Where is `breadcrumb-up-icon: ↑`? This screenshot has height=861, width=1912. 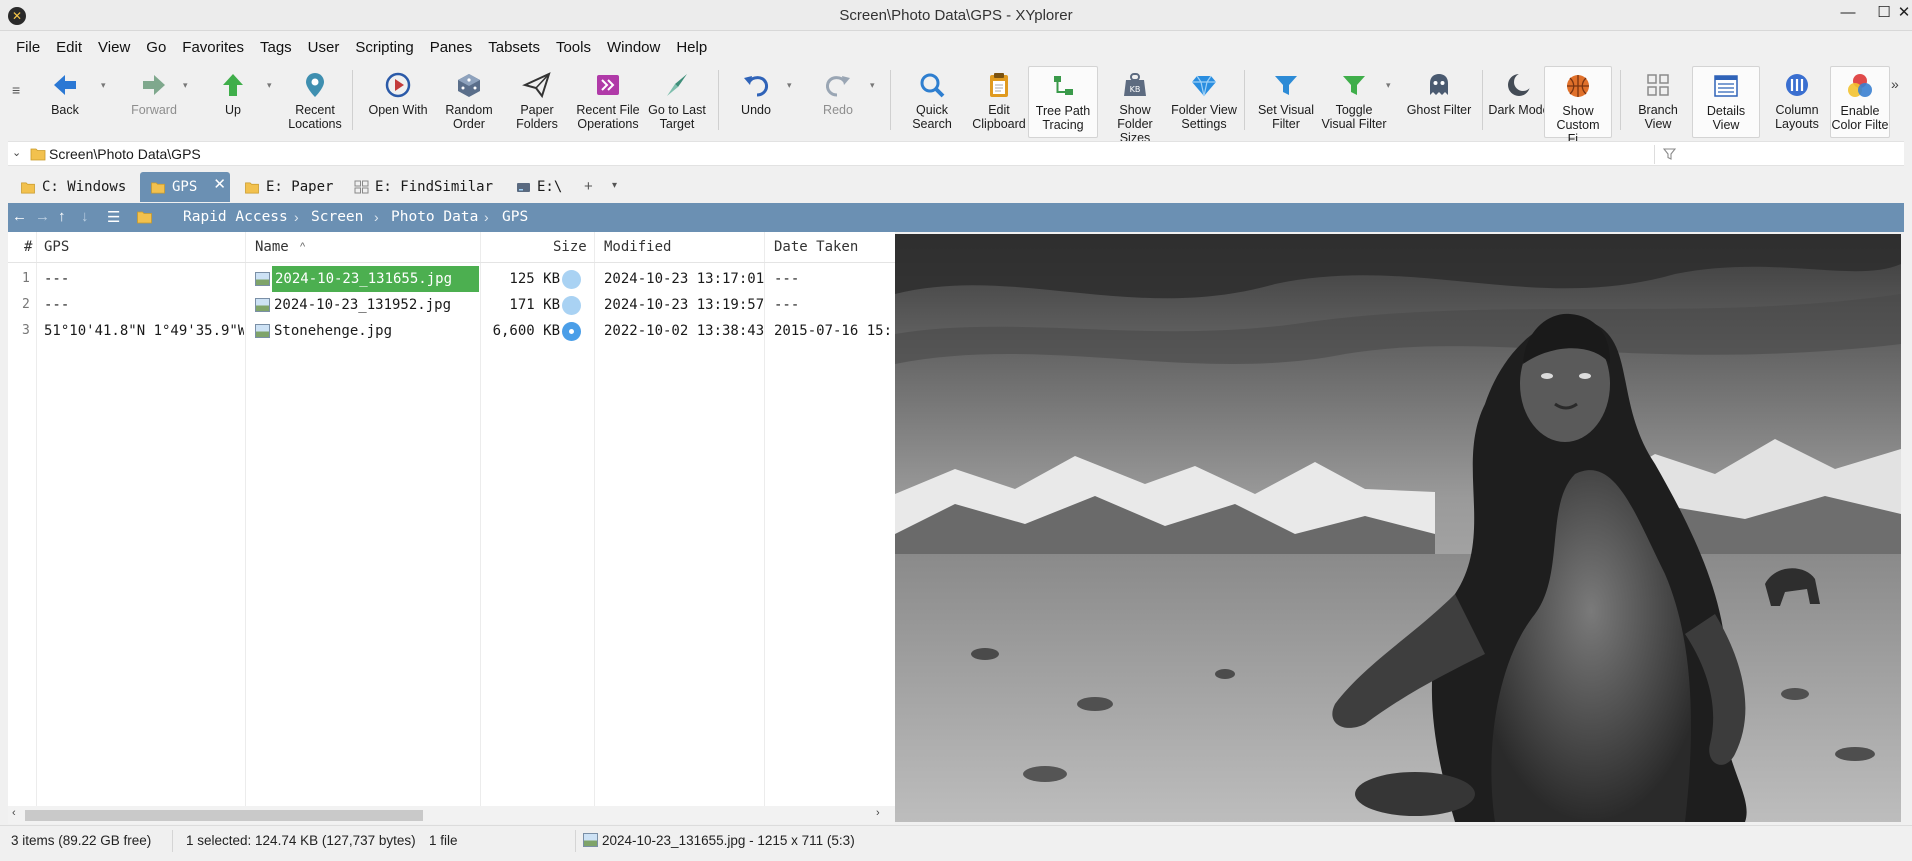
breadcrumb-up-icon: ↑ is located at coordinates (62, 216).